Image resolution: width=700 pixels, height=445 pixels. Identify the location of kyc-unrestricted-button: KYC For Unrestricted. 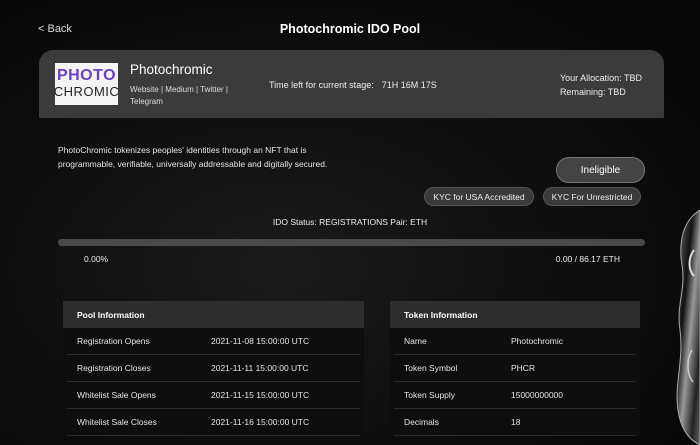
(592, 196).